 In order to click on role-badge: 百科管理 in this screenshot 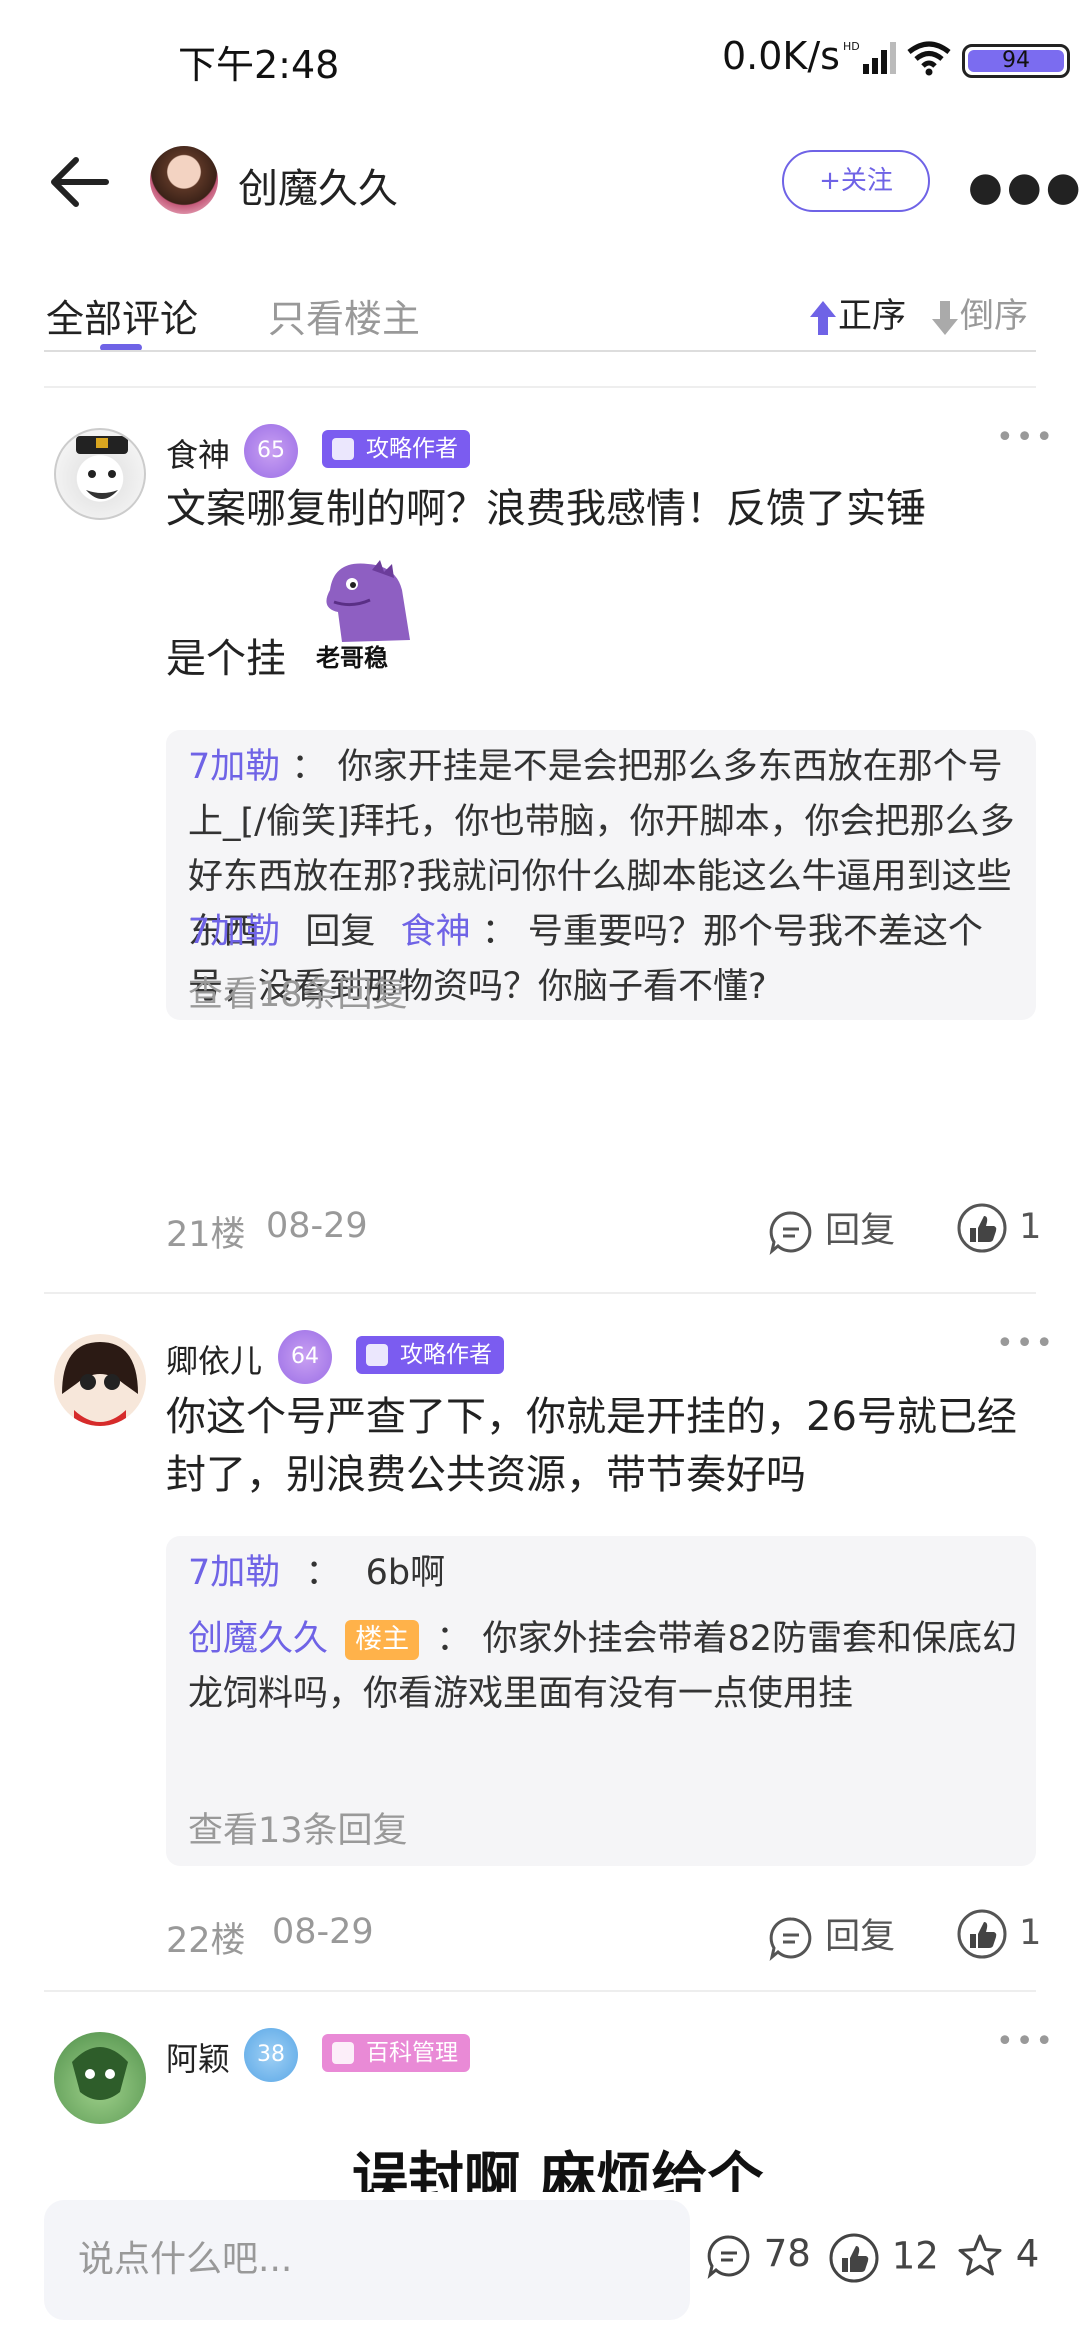, I will do `click(396, 2053)`.